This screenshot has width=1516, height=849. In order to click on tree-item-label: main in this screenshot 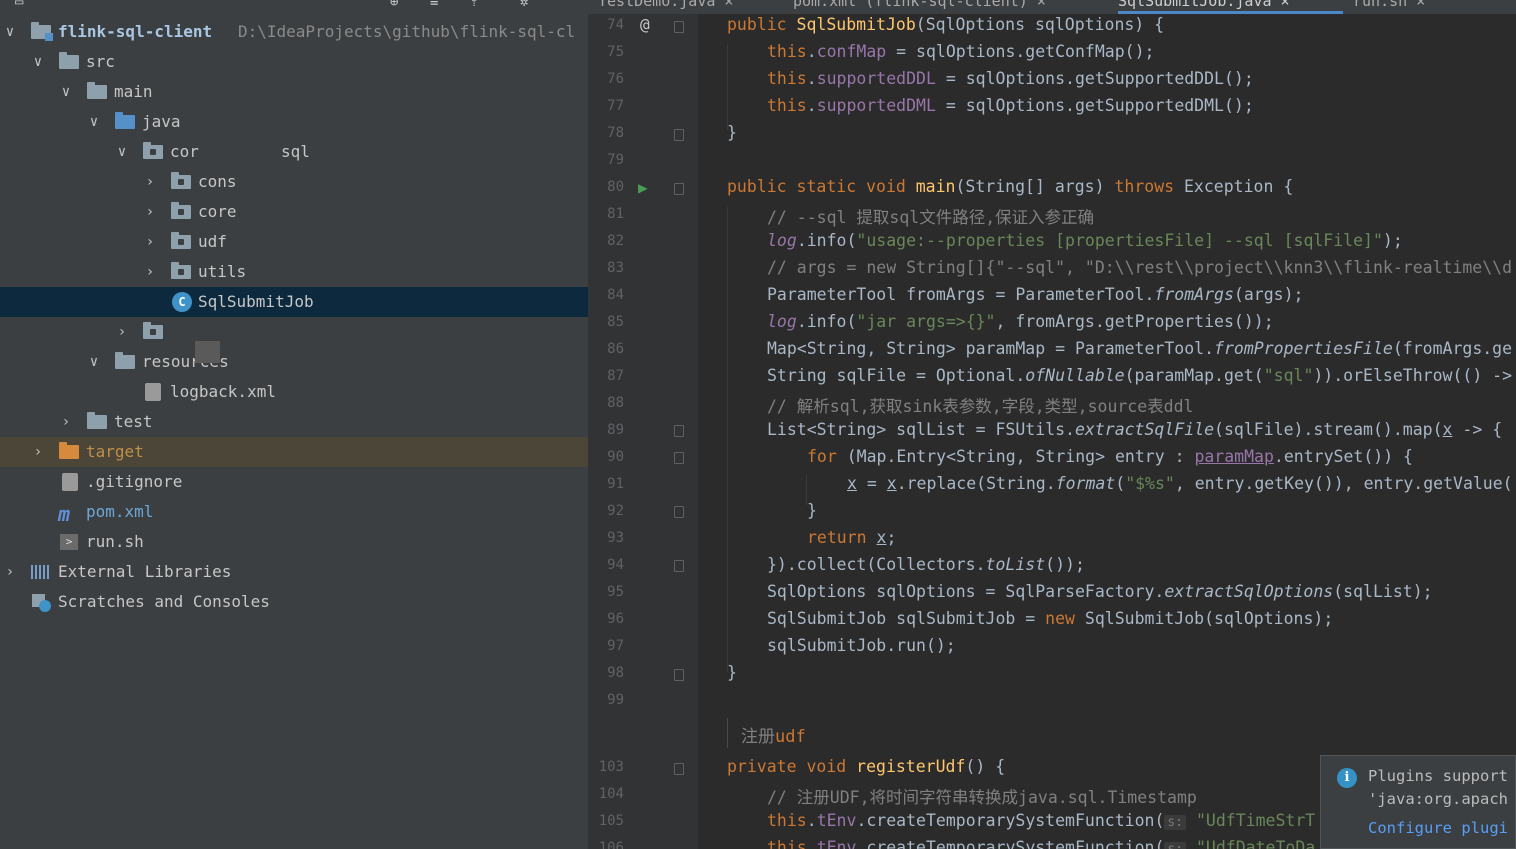, I will do `click(133, 91)`.